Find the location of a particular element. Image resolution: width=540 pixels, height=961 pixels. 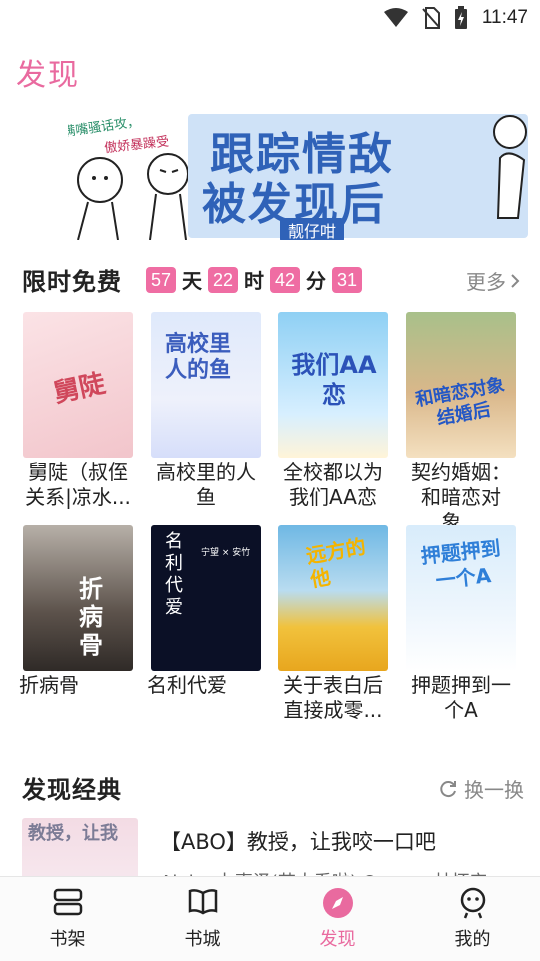

classic-book-title: 【ABO】教授，让我咬一口吧 is located at coordinates (298, 841).